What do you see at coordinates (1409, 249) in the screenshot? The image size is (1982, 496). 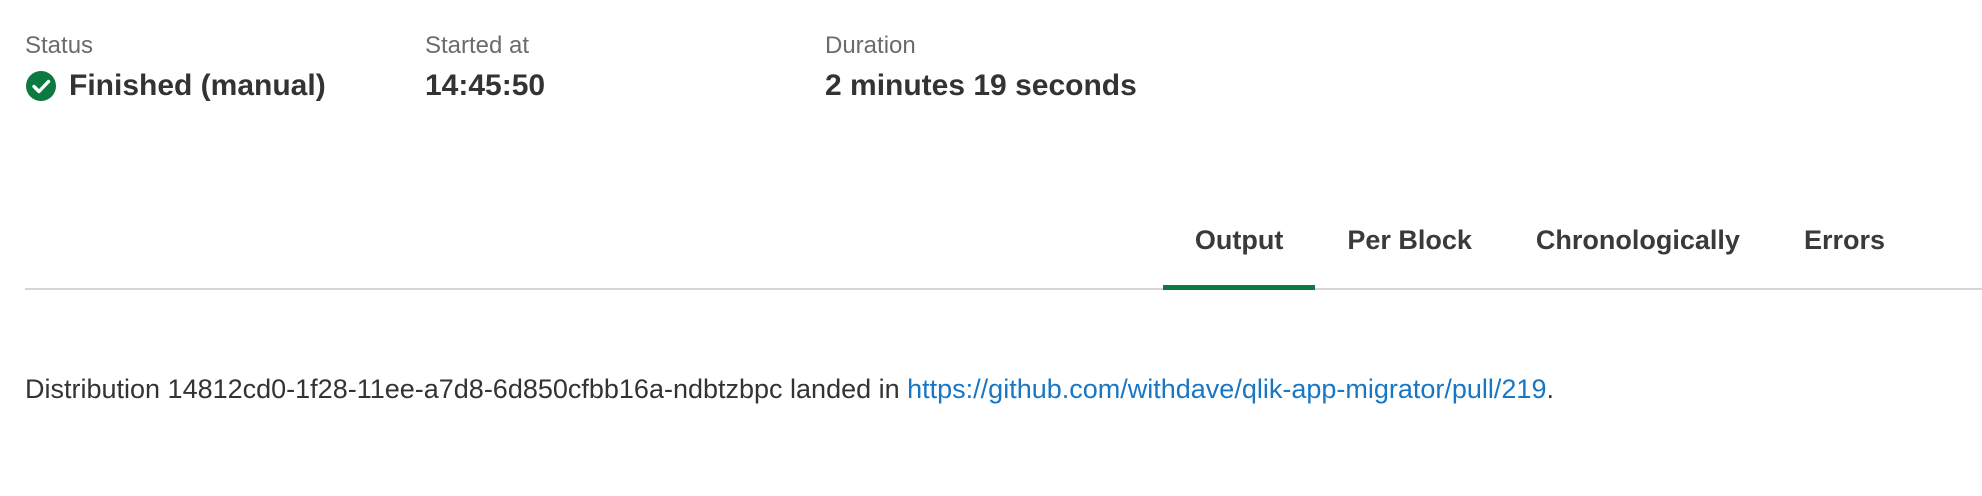 I see `tab-per-block: Per Block` at bounding box center [1409, 249].